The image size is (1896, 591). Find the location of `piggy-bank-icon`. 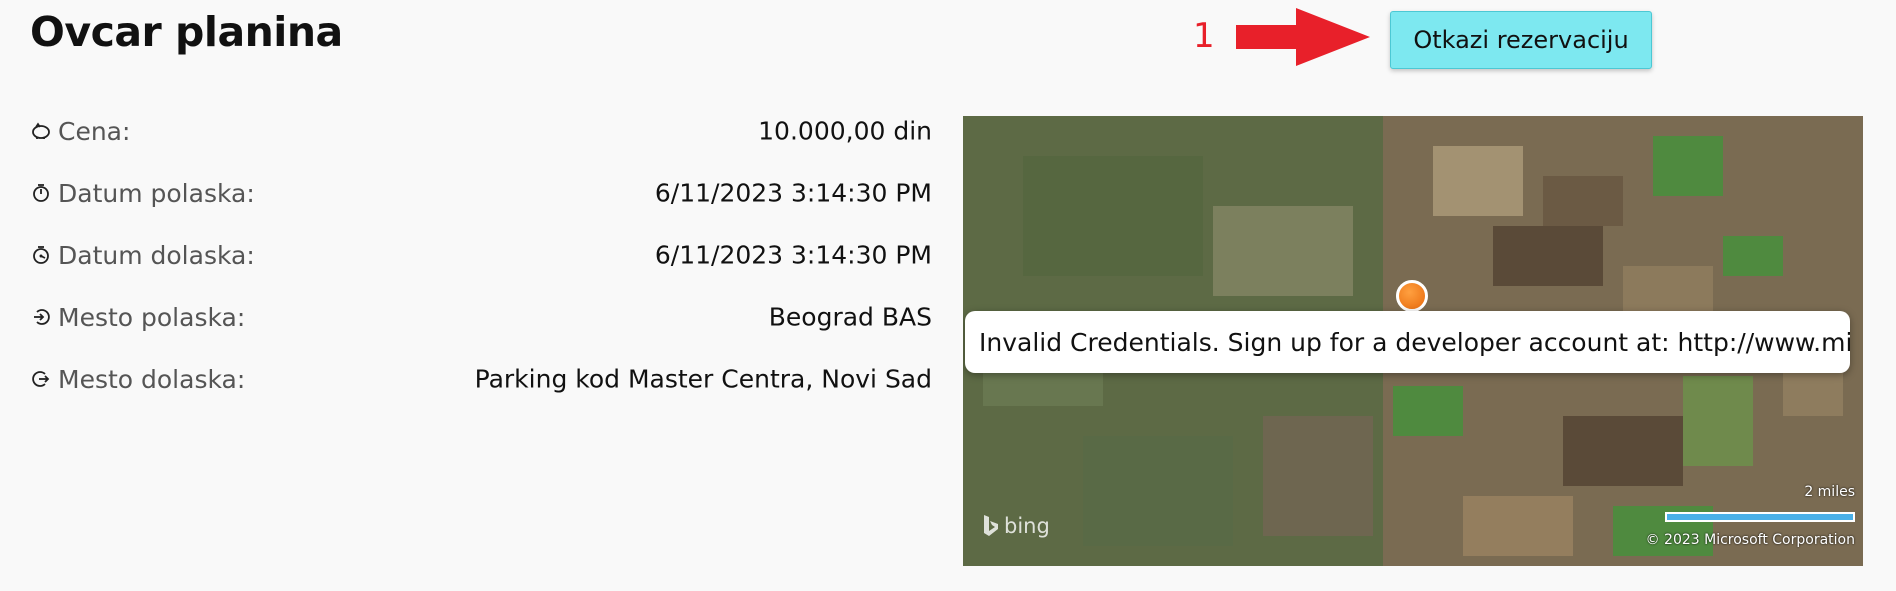

piggy-bank-icon is located at coordinates (41, 131).